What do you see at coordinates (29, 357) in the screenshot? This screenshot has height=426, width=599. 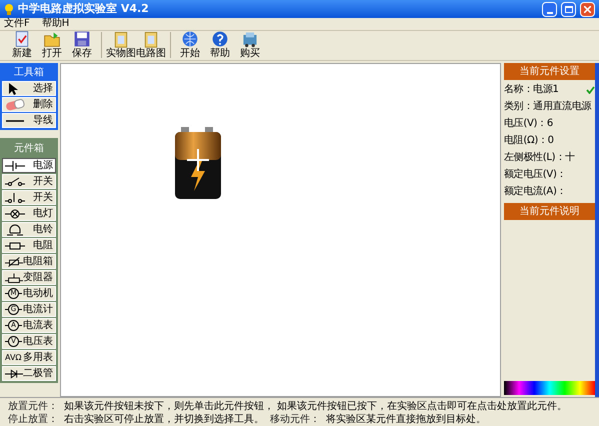 I see `component-button: AVΩ 多用表` at bounding box center [29, 357].